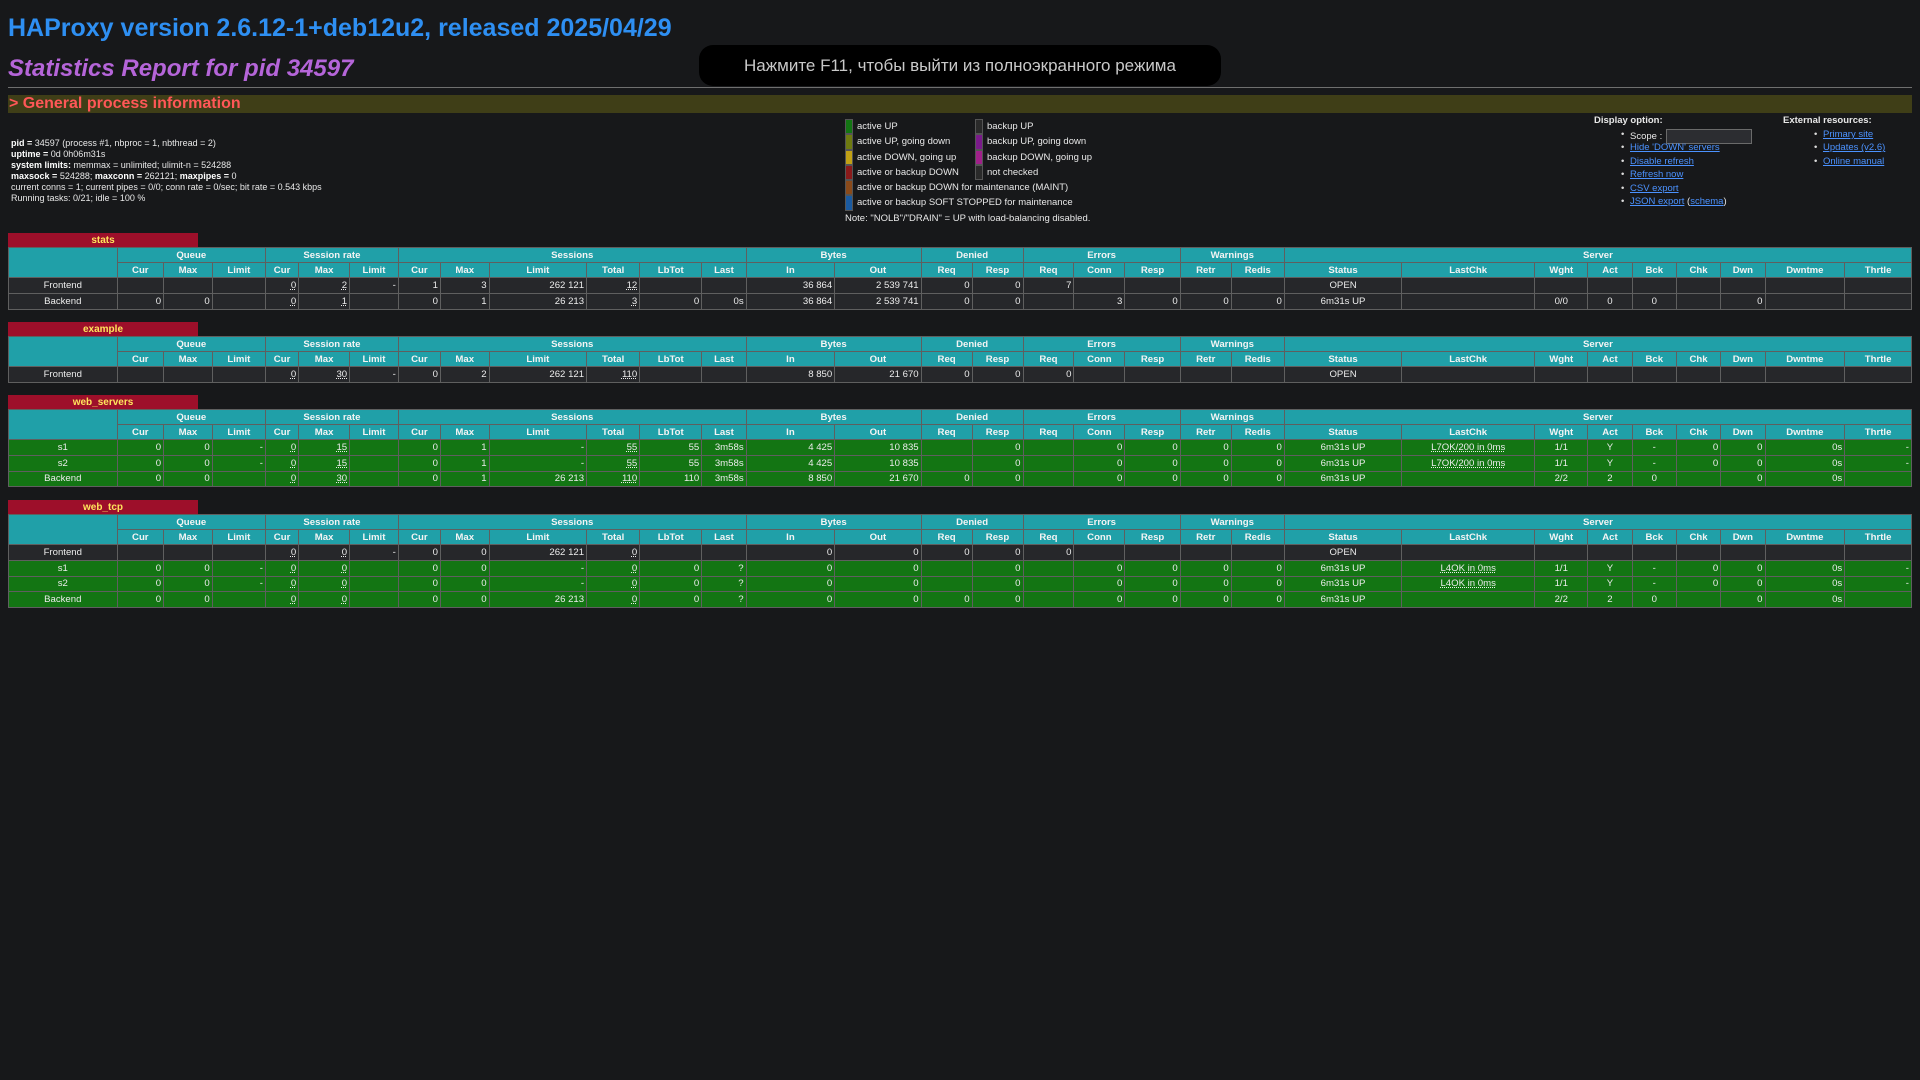 The height and width of the screenshot is (1080, 1920). What do you see at coordinates (878, 285) in the screenshot?
I see `table-cell: 2 539 741` at bounding box center [878, 285].